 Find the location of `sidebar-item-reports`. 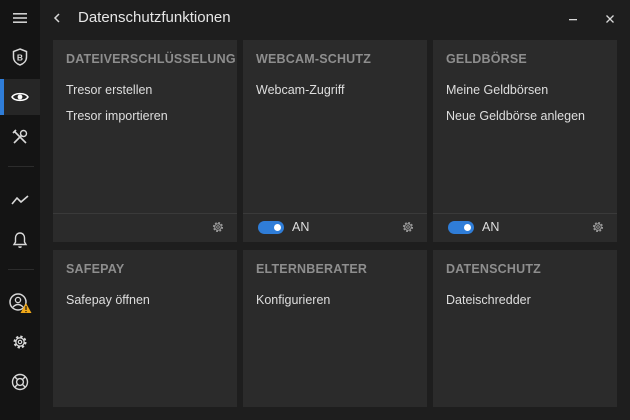

sidebar-item-reports is located at coordinates (20, 200).